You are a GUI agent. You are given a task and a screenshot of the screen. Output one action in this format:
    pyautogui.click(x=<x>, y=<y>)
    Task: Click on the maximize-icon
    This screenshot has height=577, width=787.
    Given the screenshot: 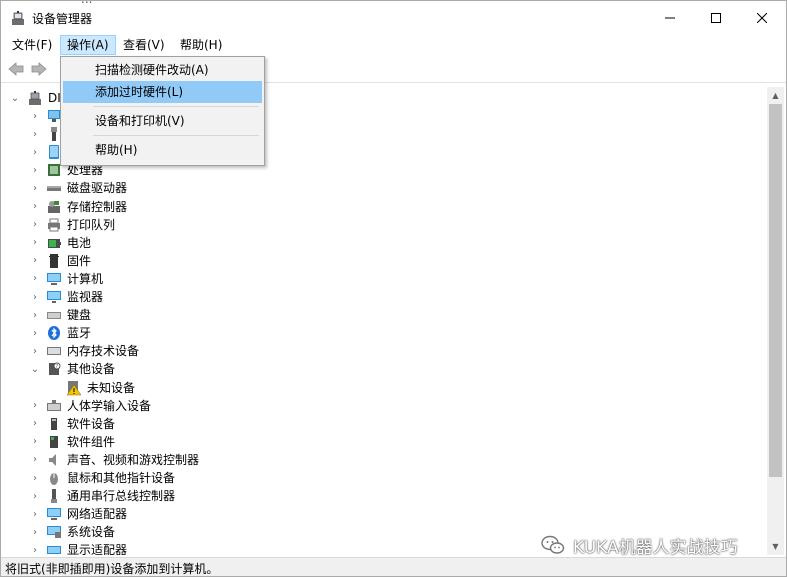 What is the action you would take?
    pyautogui.click(x=716, y=17)
    